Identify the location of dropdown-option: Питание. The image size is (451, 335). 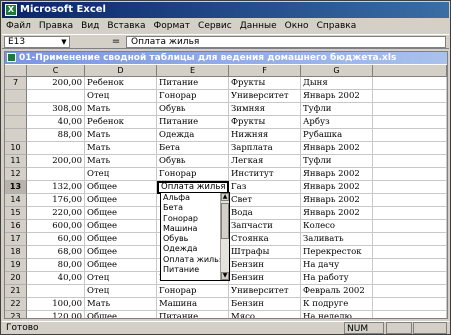
(195, 270).